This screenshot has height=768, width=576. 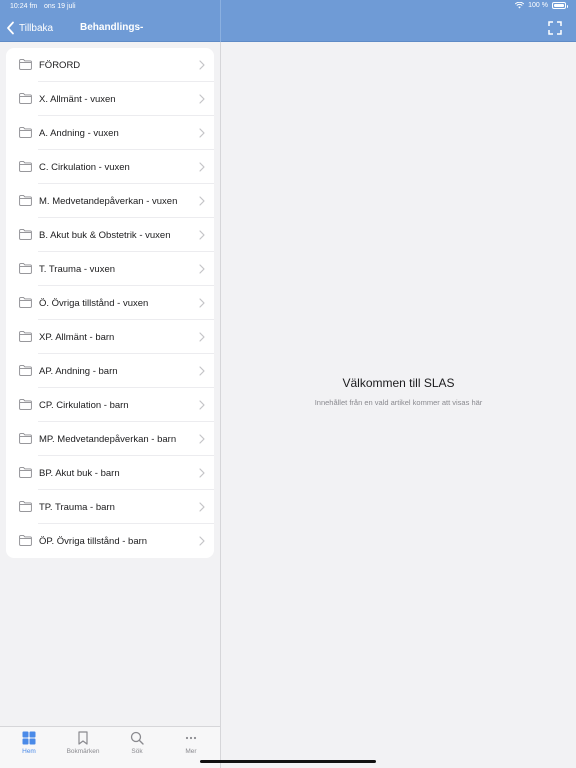 What do you see at coordinates (29, 751) in the screenshot?
I see `tab-home-label: Hem` at bounding box center [29, 751].